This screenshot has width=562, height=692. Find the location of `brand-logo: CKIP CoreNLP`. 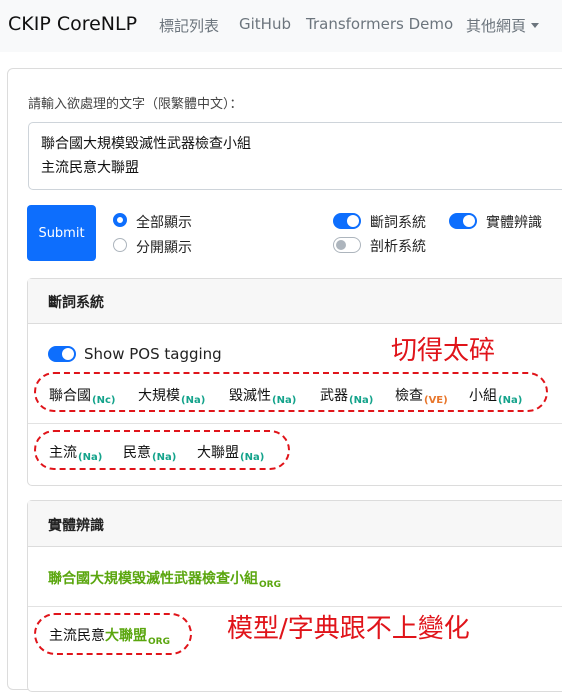

brand-logo: CKIP CoreNLP is located at coordinates (72, 24).